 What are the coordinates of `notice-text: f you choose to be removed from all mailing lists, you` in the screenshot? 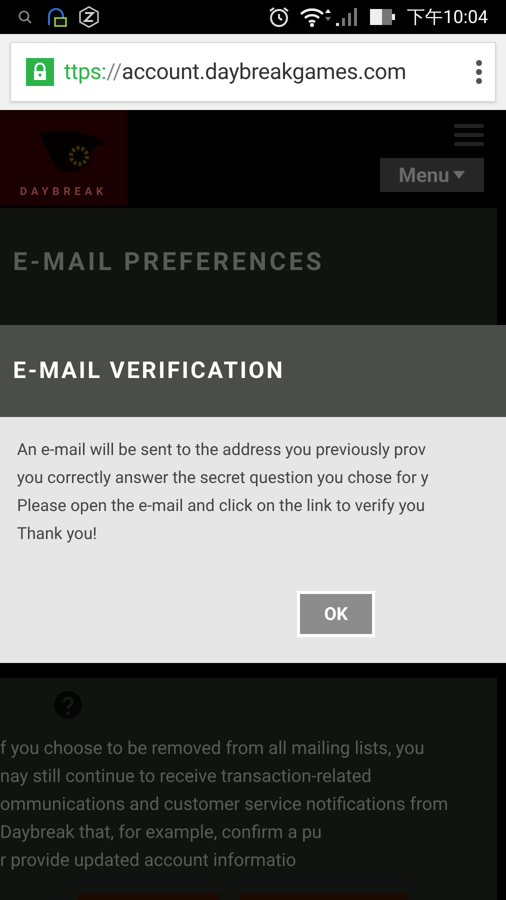 It's located at (213, 749).